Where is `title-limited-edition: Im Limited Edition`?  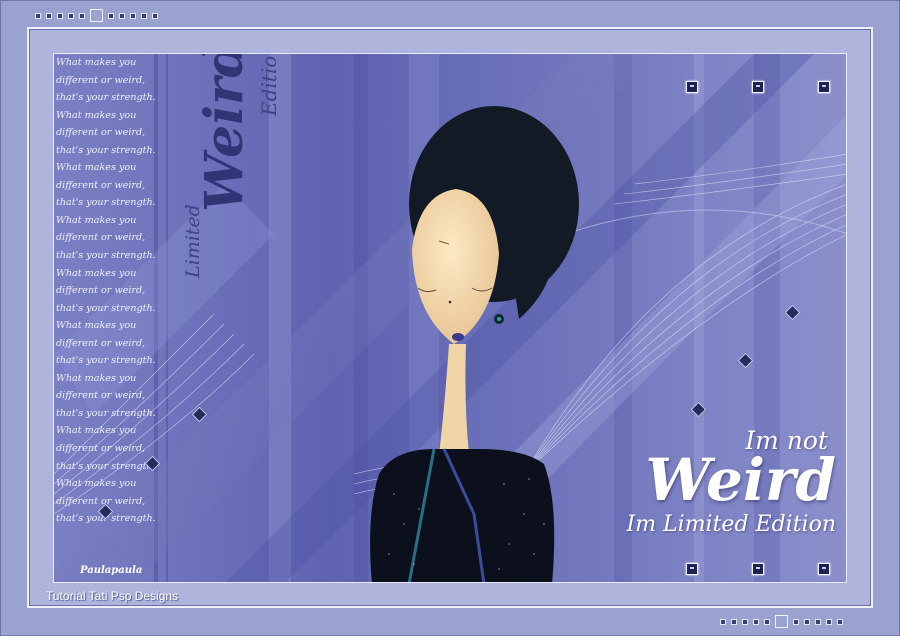
title-limited-edition: Im Limited Edition is located at coordinates (731, 524).